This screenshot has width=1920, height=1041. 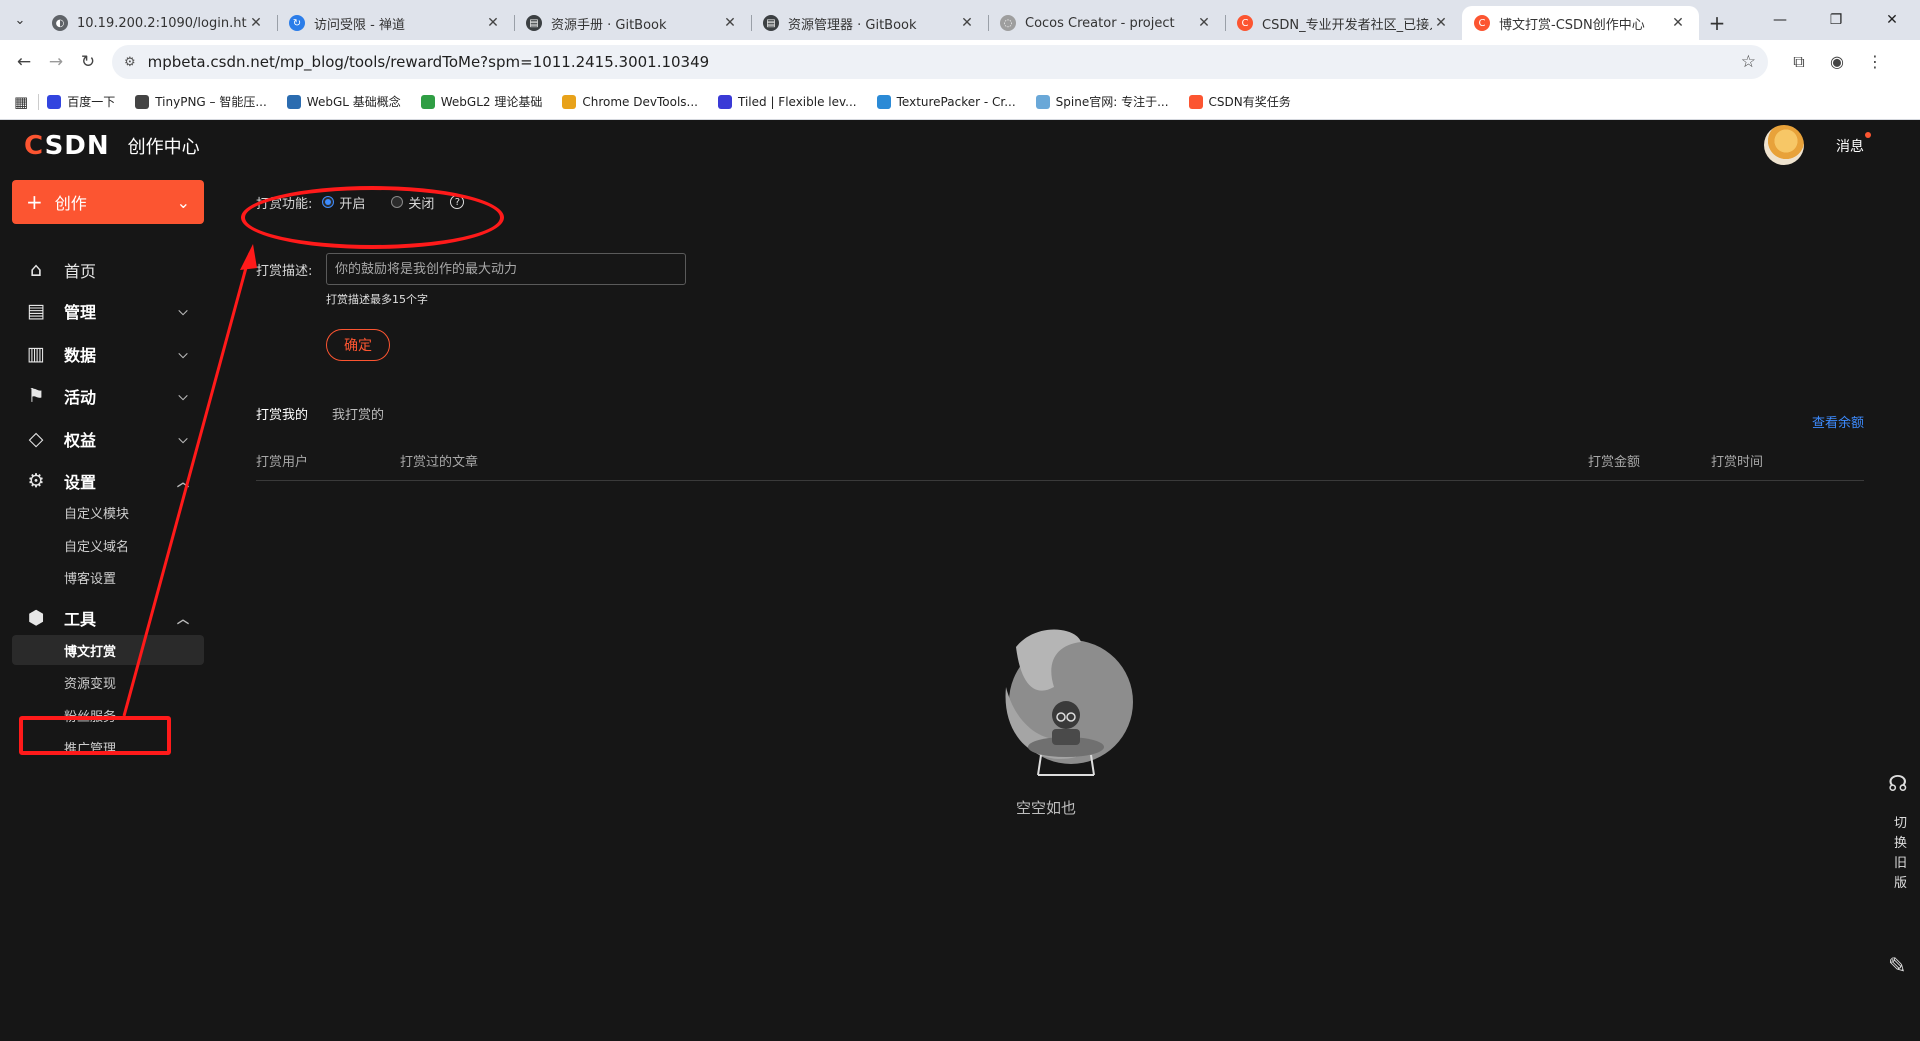 I want to click on browser-tab: C CSDN_专业开发者社区_已接入 ✕, so click(x=1343, y=23).